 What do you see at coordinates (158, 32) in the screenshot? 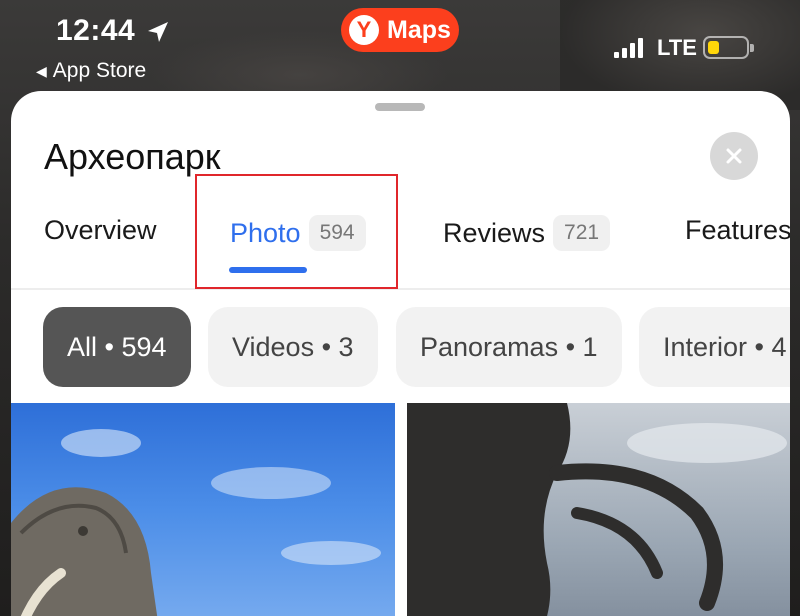
I see `location-arrow-icon` at bounding box center [158, 32].